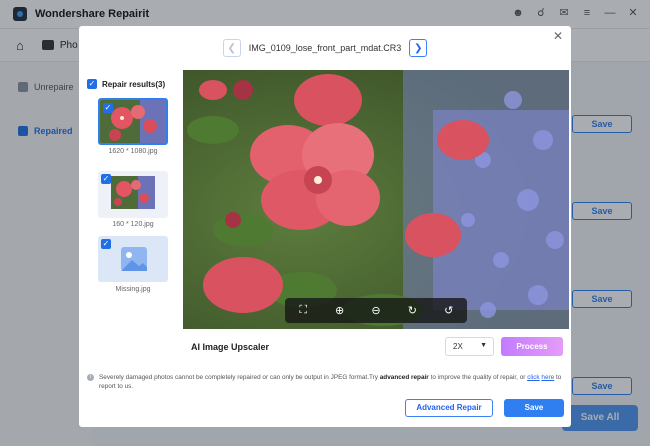 The image size is (650, 446). What do you see at coordinates (547, 377) in the screenshot?
I see `here-link: here` at bounding box center [547, 377].